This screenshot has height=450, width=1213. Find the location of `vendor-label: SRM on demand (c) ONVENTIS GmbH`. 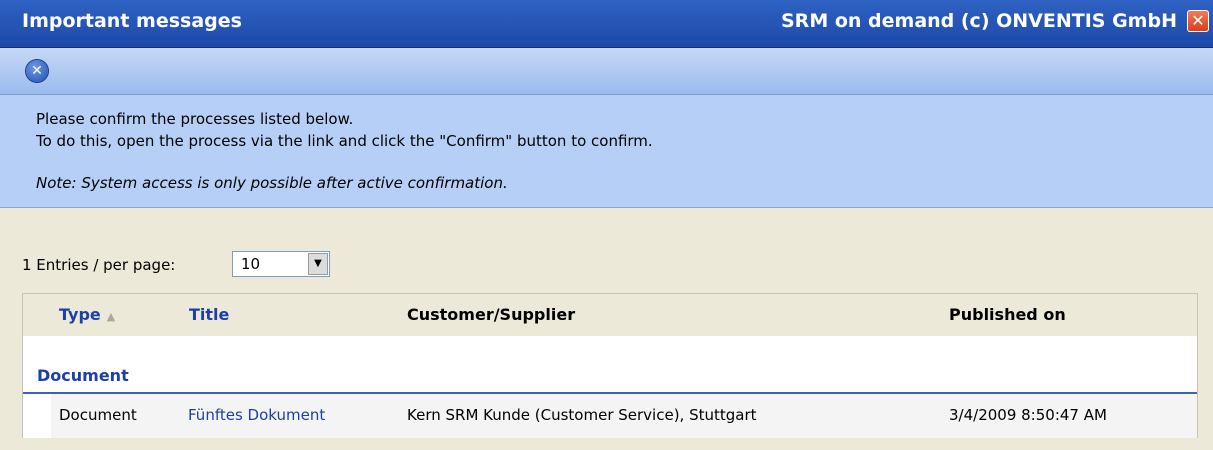

vendor-label: SRM on demand (c) ONVENTIS GmbH is located at coordinates (979, 21).